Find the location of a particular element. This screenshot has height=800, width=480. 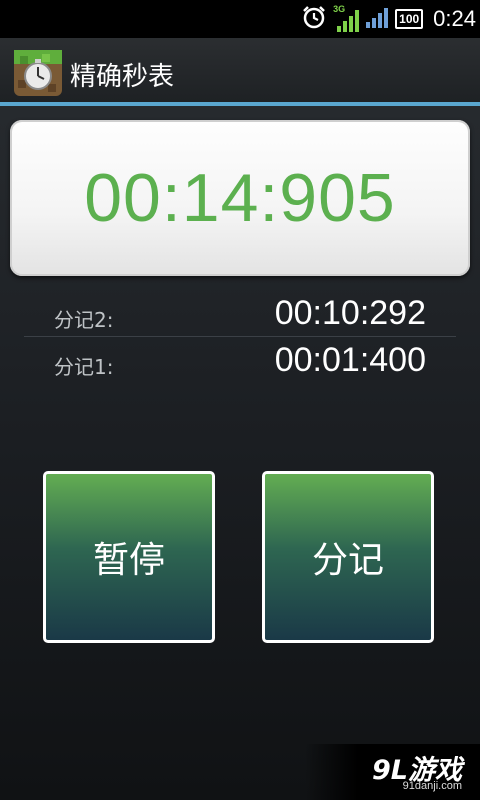

signal-3g-icon: 3G is located at coordinates (346, 19).